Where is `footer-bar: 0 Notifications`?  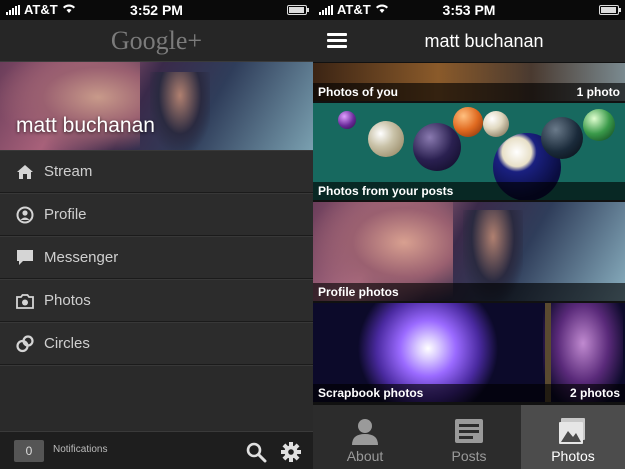 footer-bar: 0 Notifications is located at coordinates (156, 450).